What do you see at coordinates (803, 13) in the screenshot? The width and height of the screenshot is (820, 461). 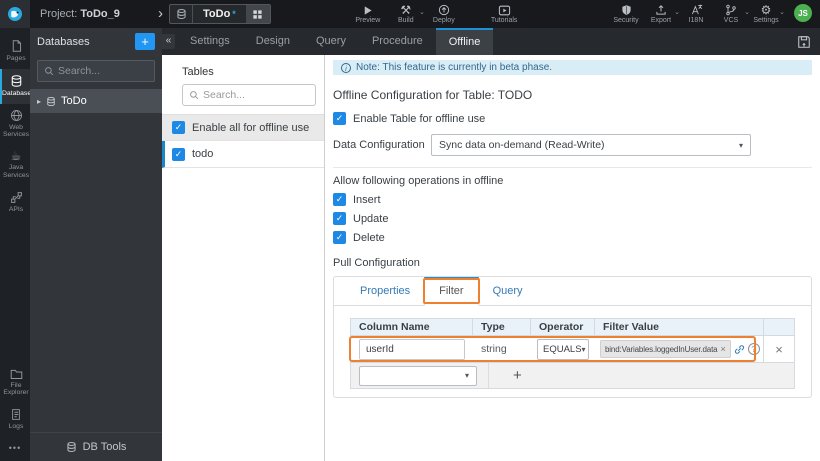 I see `user-avatar: JS` at bounding box center [803, 13].